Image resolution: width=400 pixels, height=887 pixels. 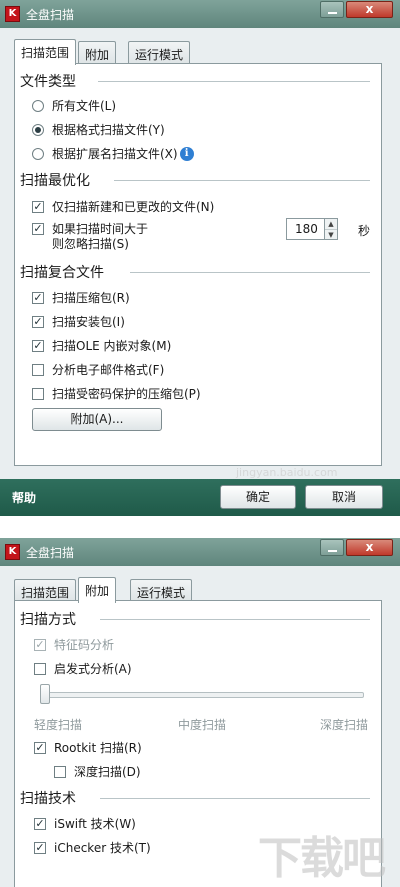 What do you see at coordinates (322, 858) in the screenshot?
I see `watermark: 下载吧` at bounding box center [322, 858].